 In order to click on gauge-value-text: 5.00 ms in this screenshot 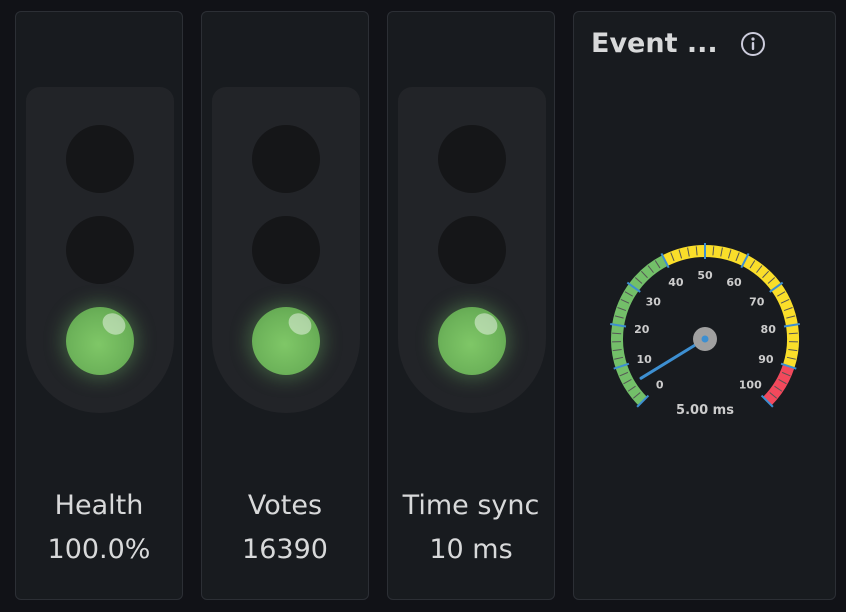, I will do `click(705, 410)`.